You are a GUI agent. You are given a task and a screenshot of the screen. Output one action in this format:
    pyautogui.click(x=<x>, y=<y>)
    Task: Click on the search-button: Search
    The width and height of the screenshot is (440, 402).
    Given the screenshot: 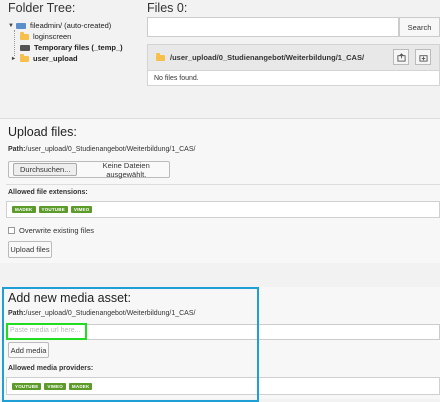 What is the action you would take?
    pyautogui.click(x=419, y=27)
    